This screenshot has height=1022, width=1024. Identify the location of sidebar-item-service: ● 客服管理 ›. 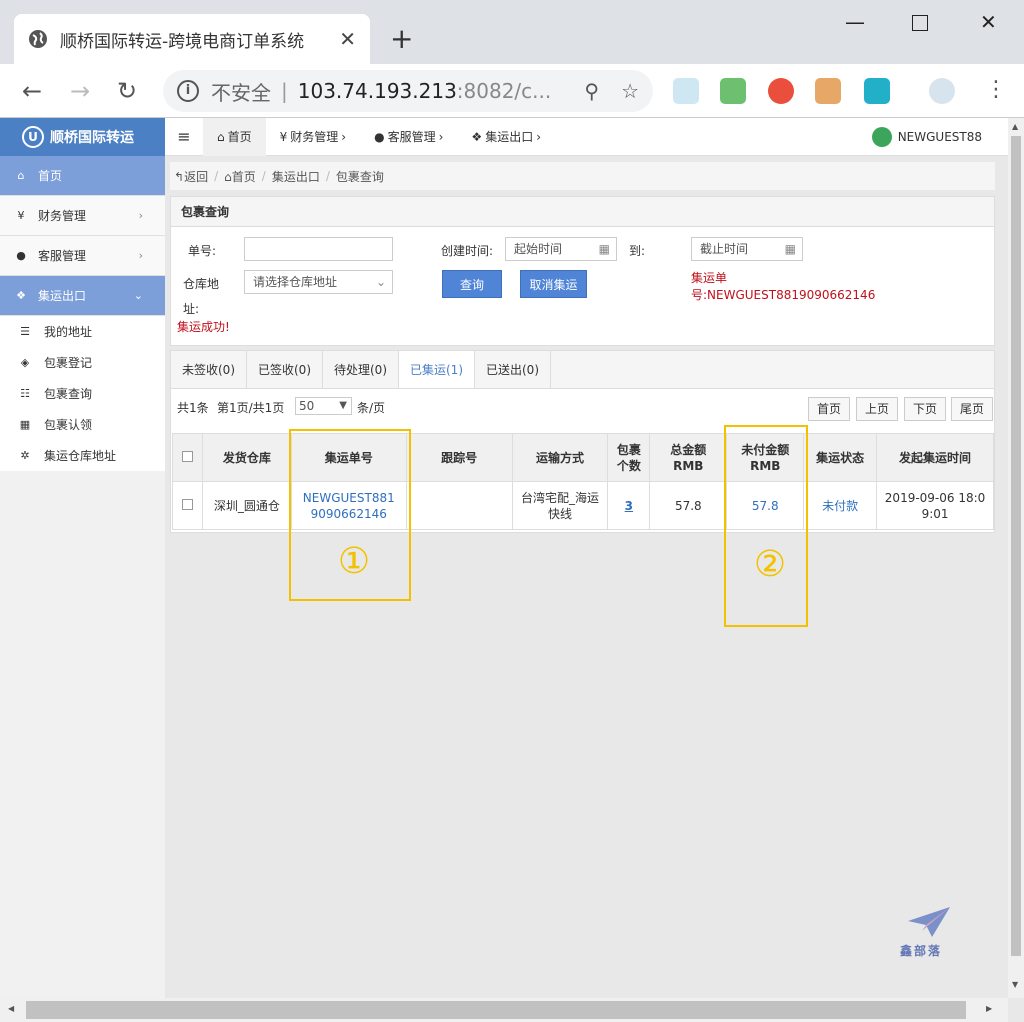
(82, 256).